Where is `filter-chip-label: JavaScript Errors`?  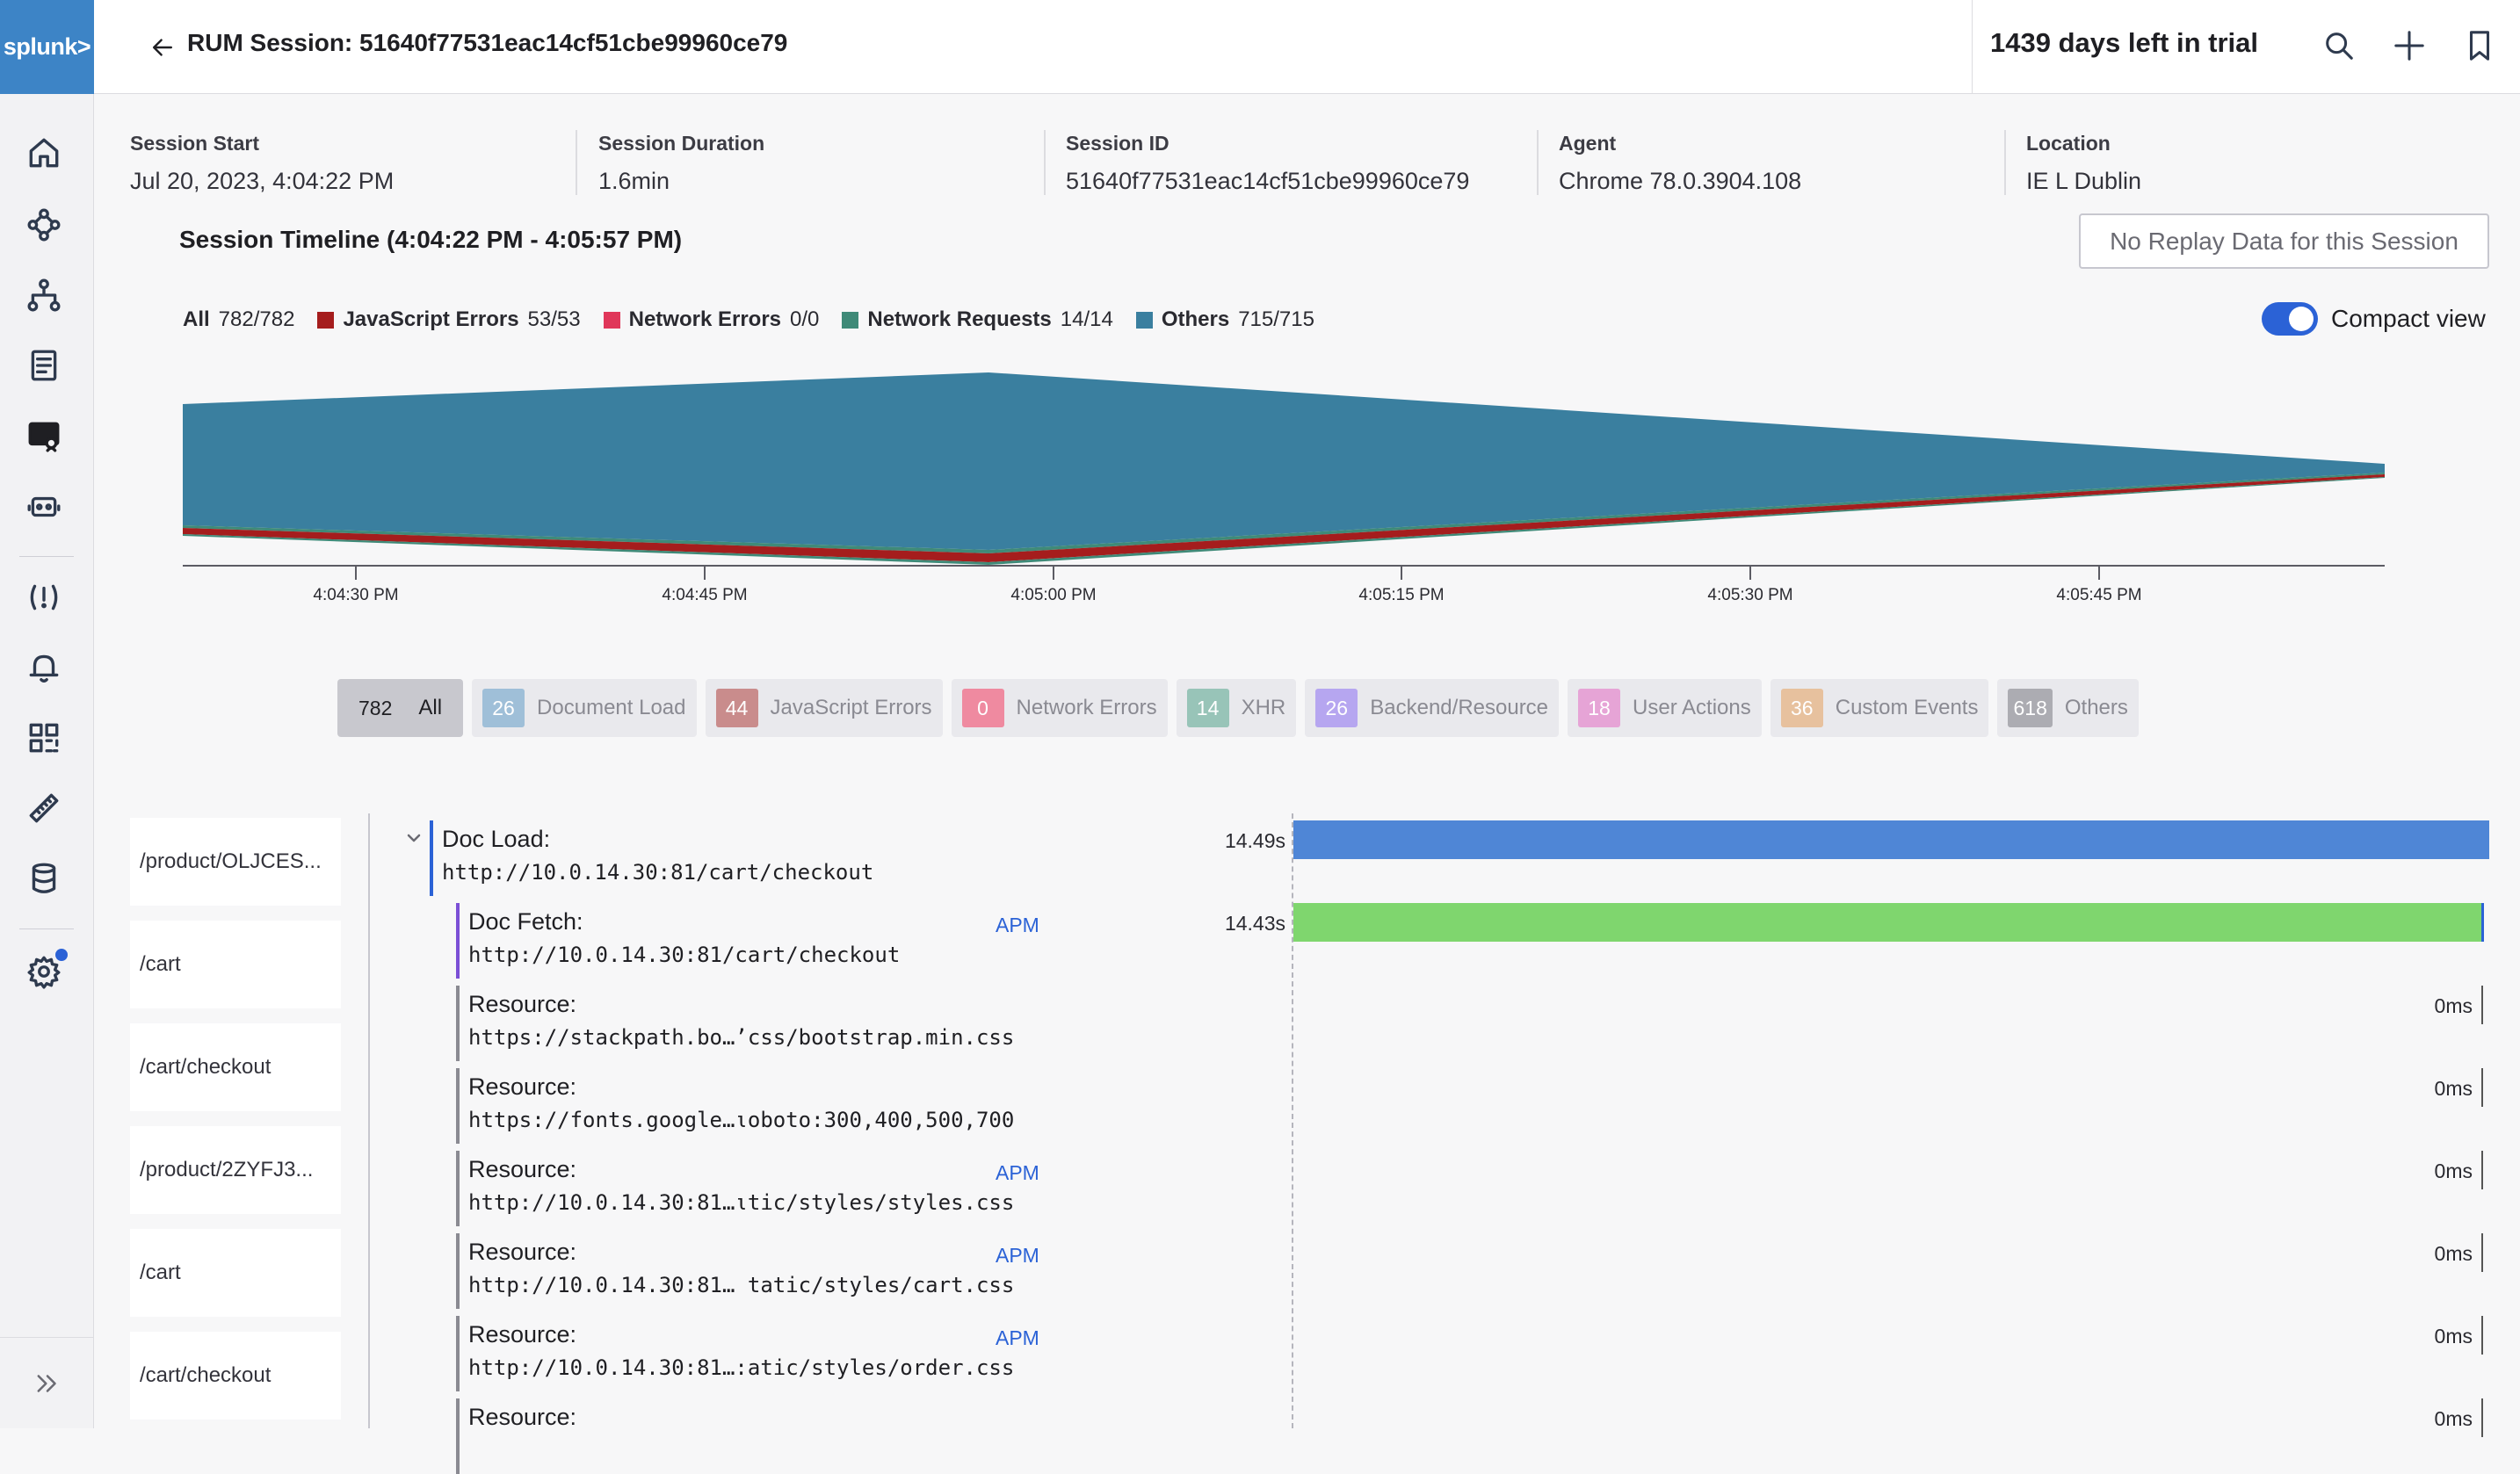
filter-chip-label: JavaScript Errors is located at coordinates (851, 707).